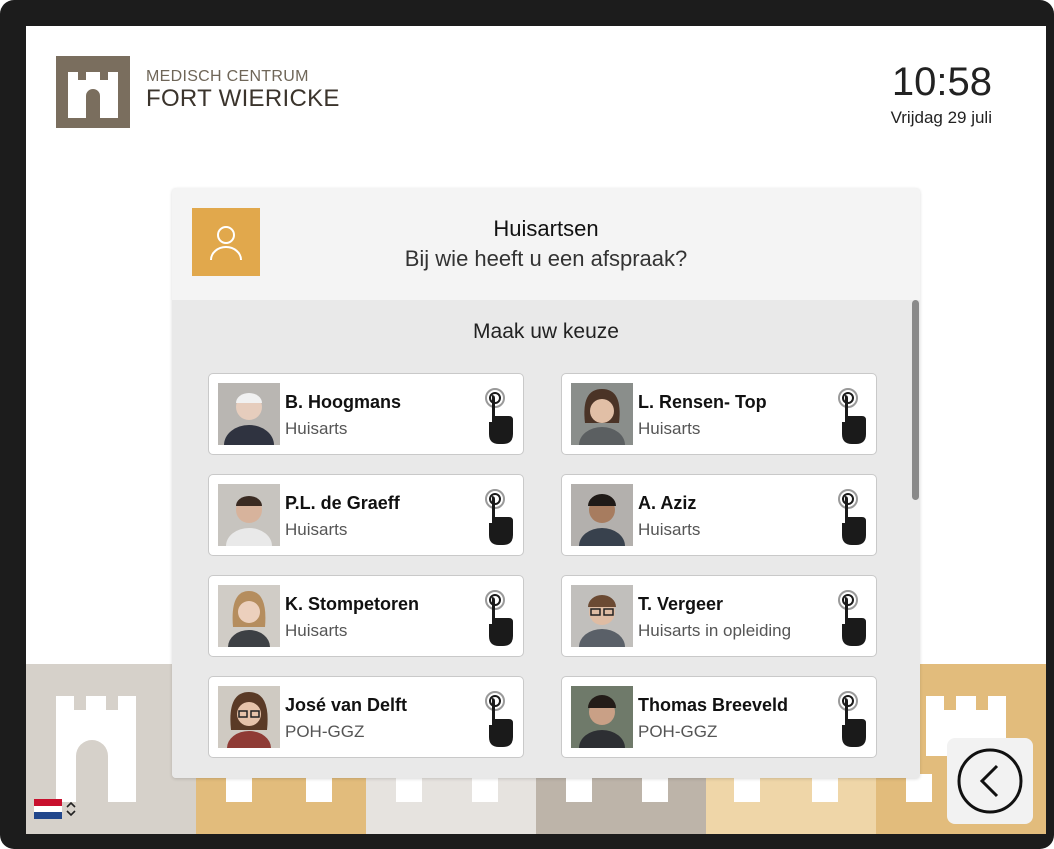  I want to click on back-arrow-icon, so click(990, 781).